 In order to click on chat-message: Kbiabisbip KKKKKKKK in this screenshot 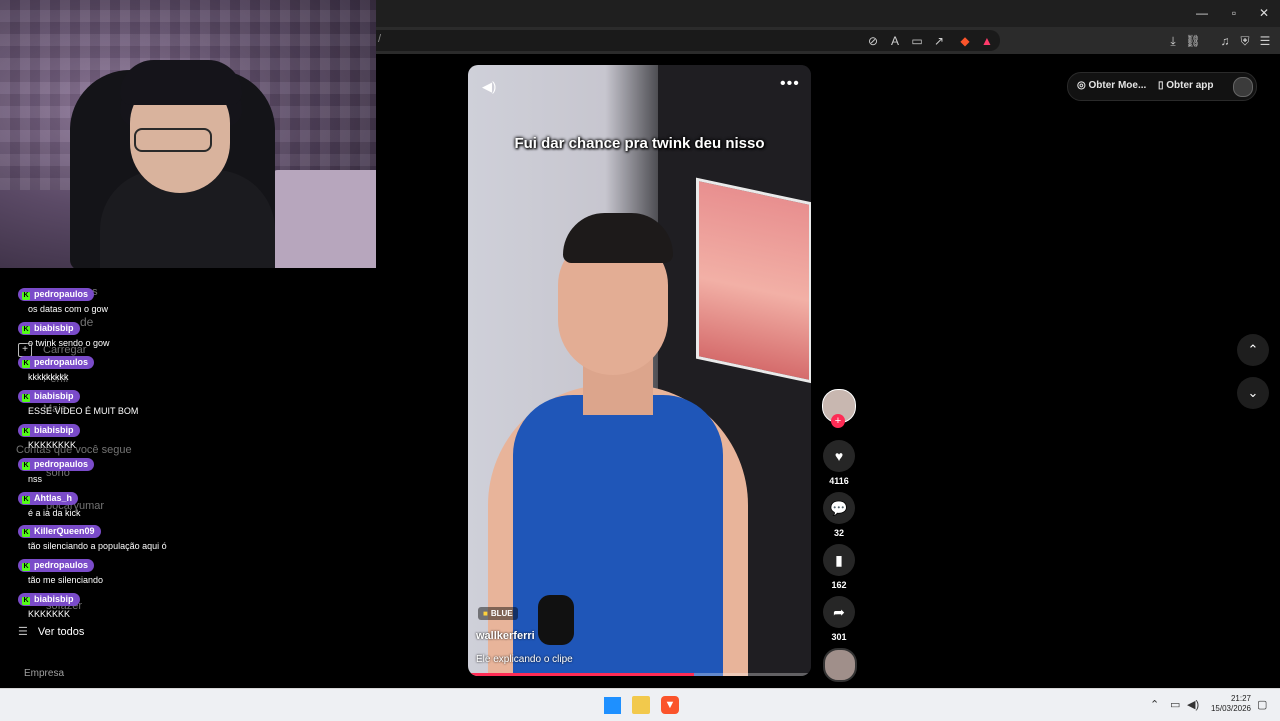, I will do `click(49, 435)`.